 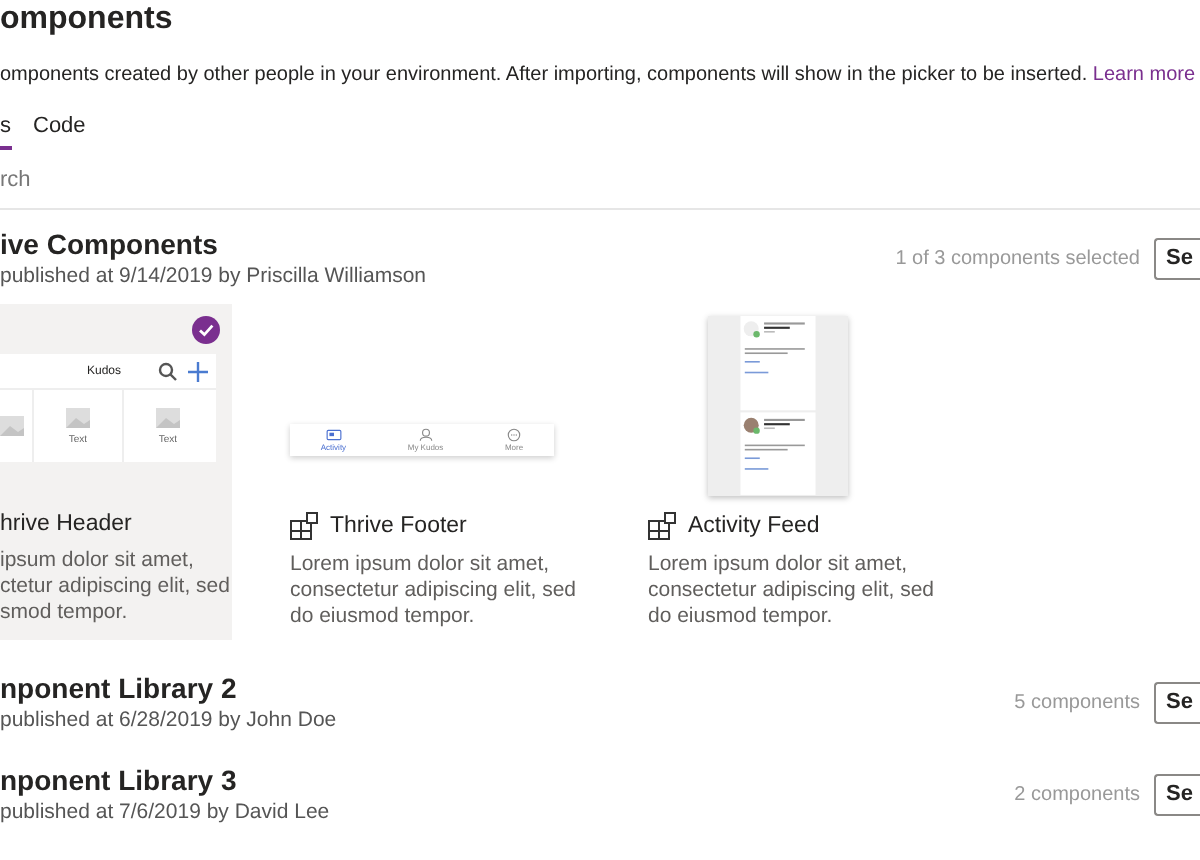 I want to click on component-count: 1 of 3 components selected, so click(x=1017, y=258).